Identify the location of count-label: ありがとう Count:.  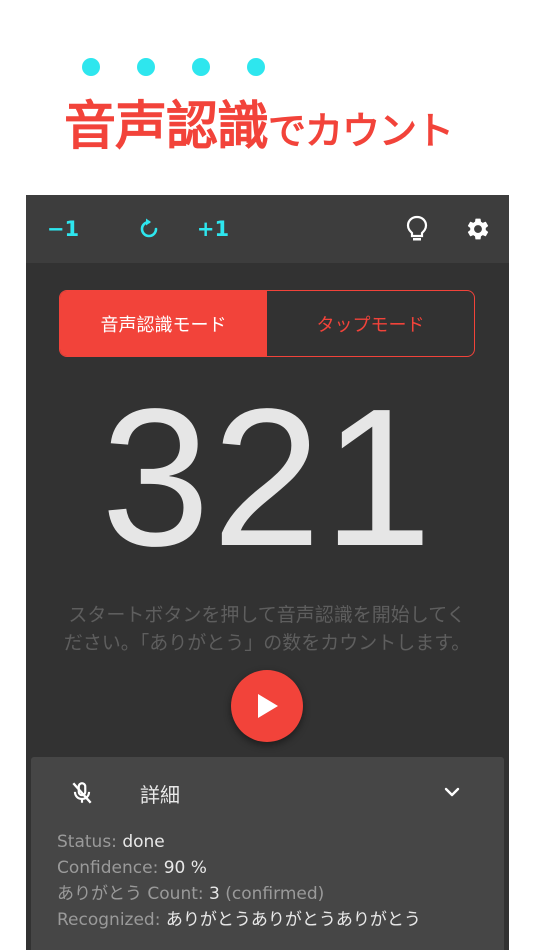
(130, 894).